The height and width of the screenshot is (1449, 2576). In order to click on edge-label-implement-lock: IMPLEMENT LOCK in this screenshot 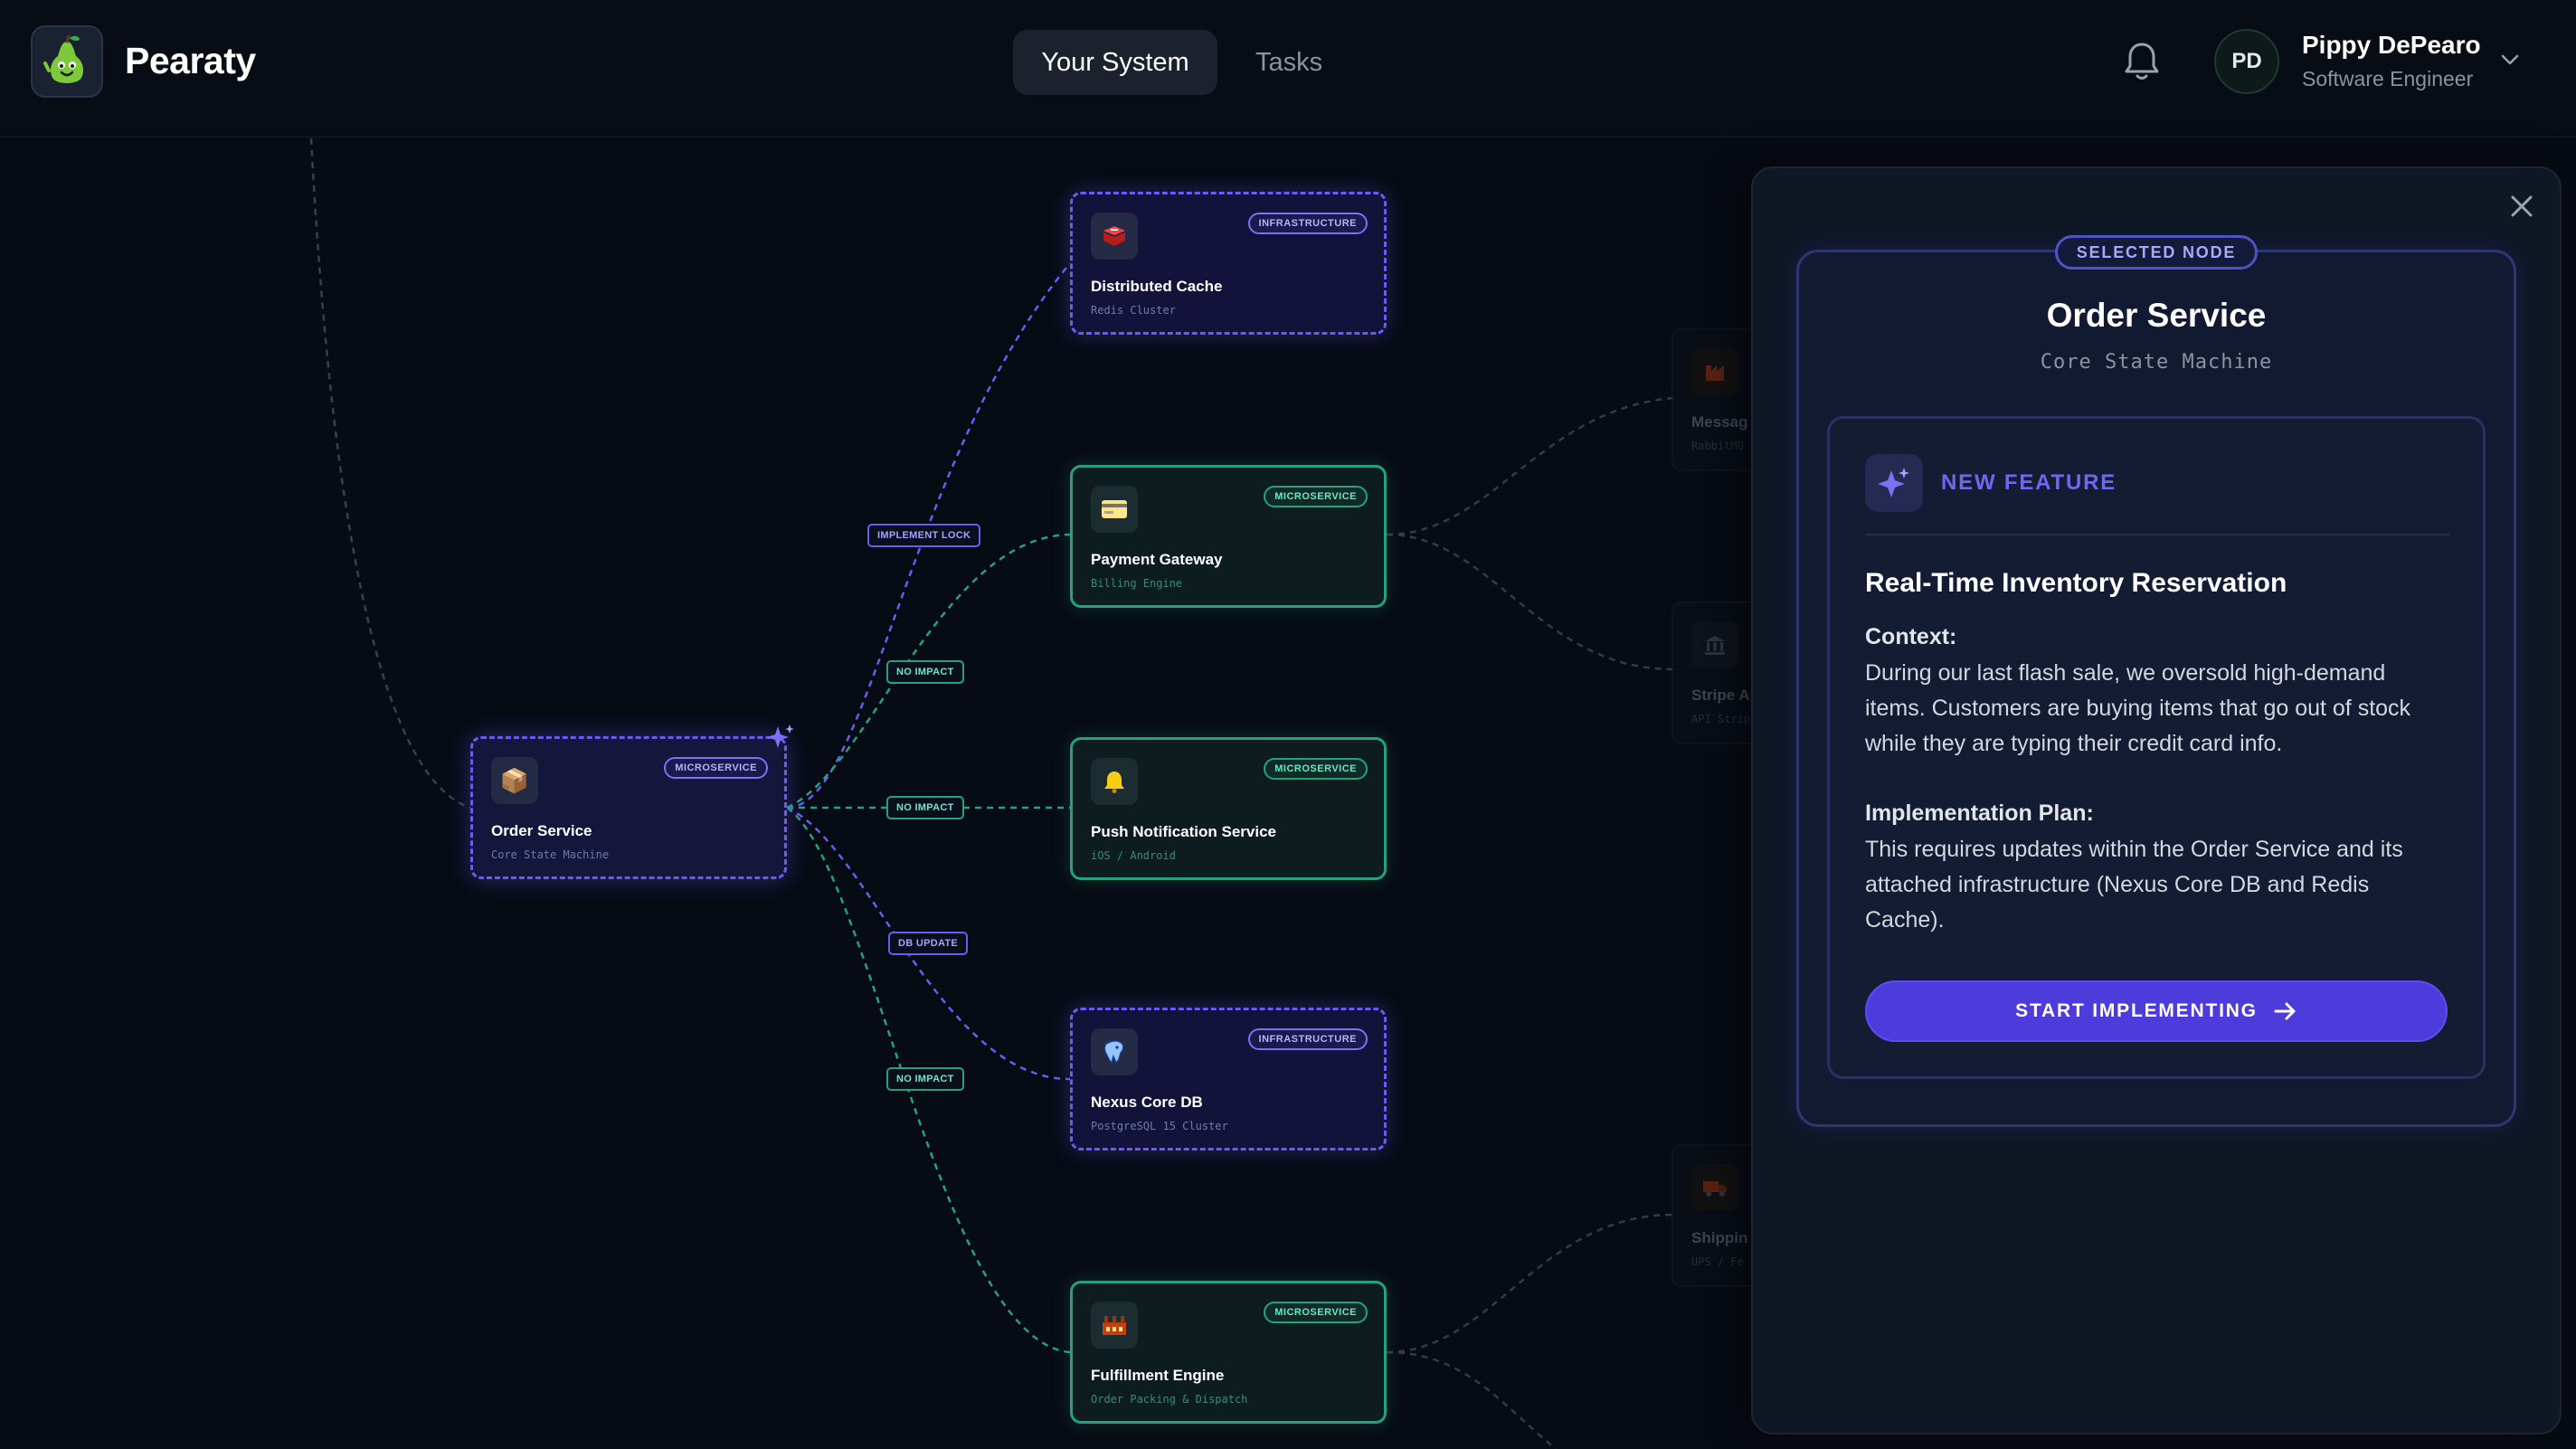, I will do `click(924, 535)`.